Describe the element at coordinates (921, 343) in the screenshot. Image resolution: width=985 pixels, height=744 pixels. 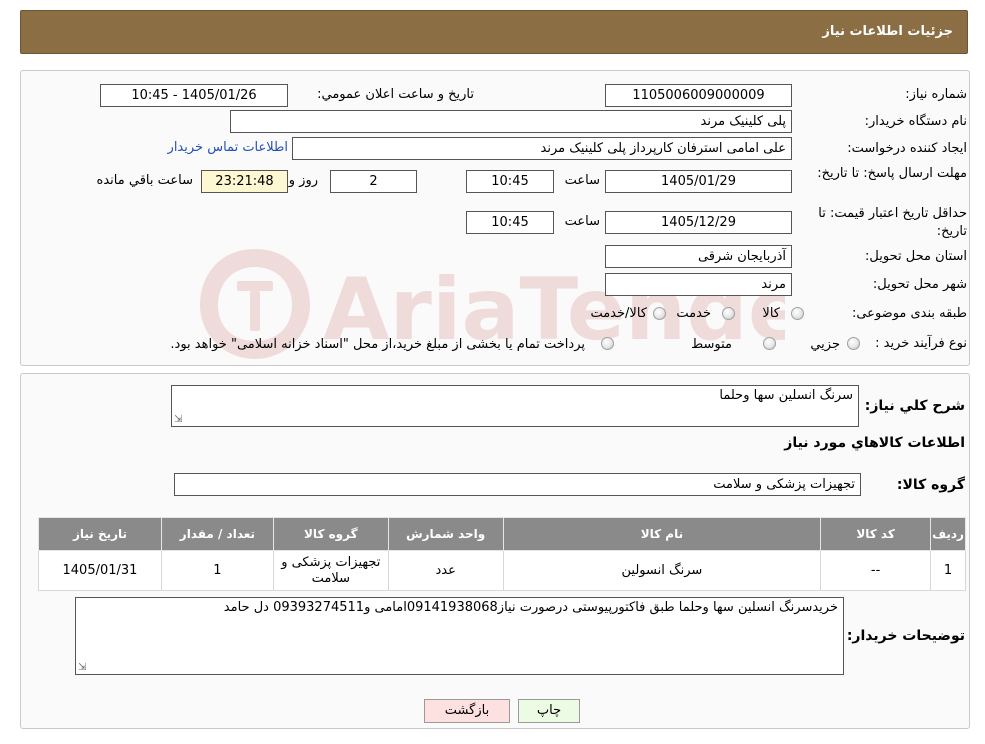
I see `process-type-label: نوع فرآيند خريد :` at that location.